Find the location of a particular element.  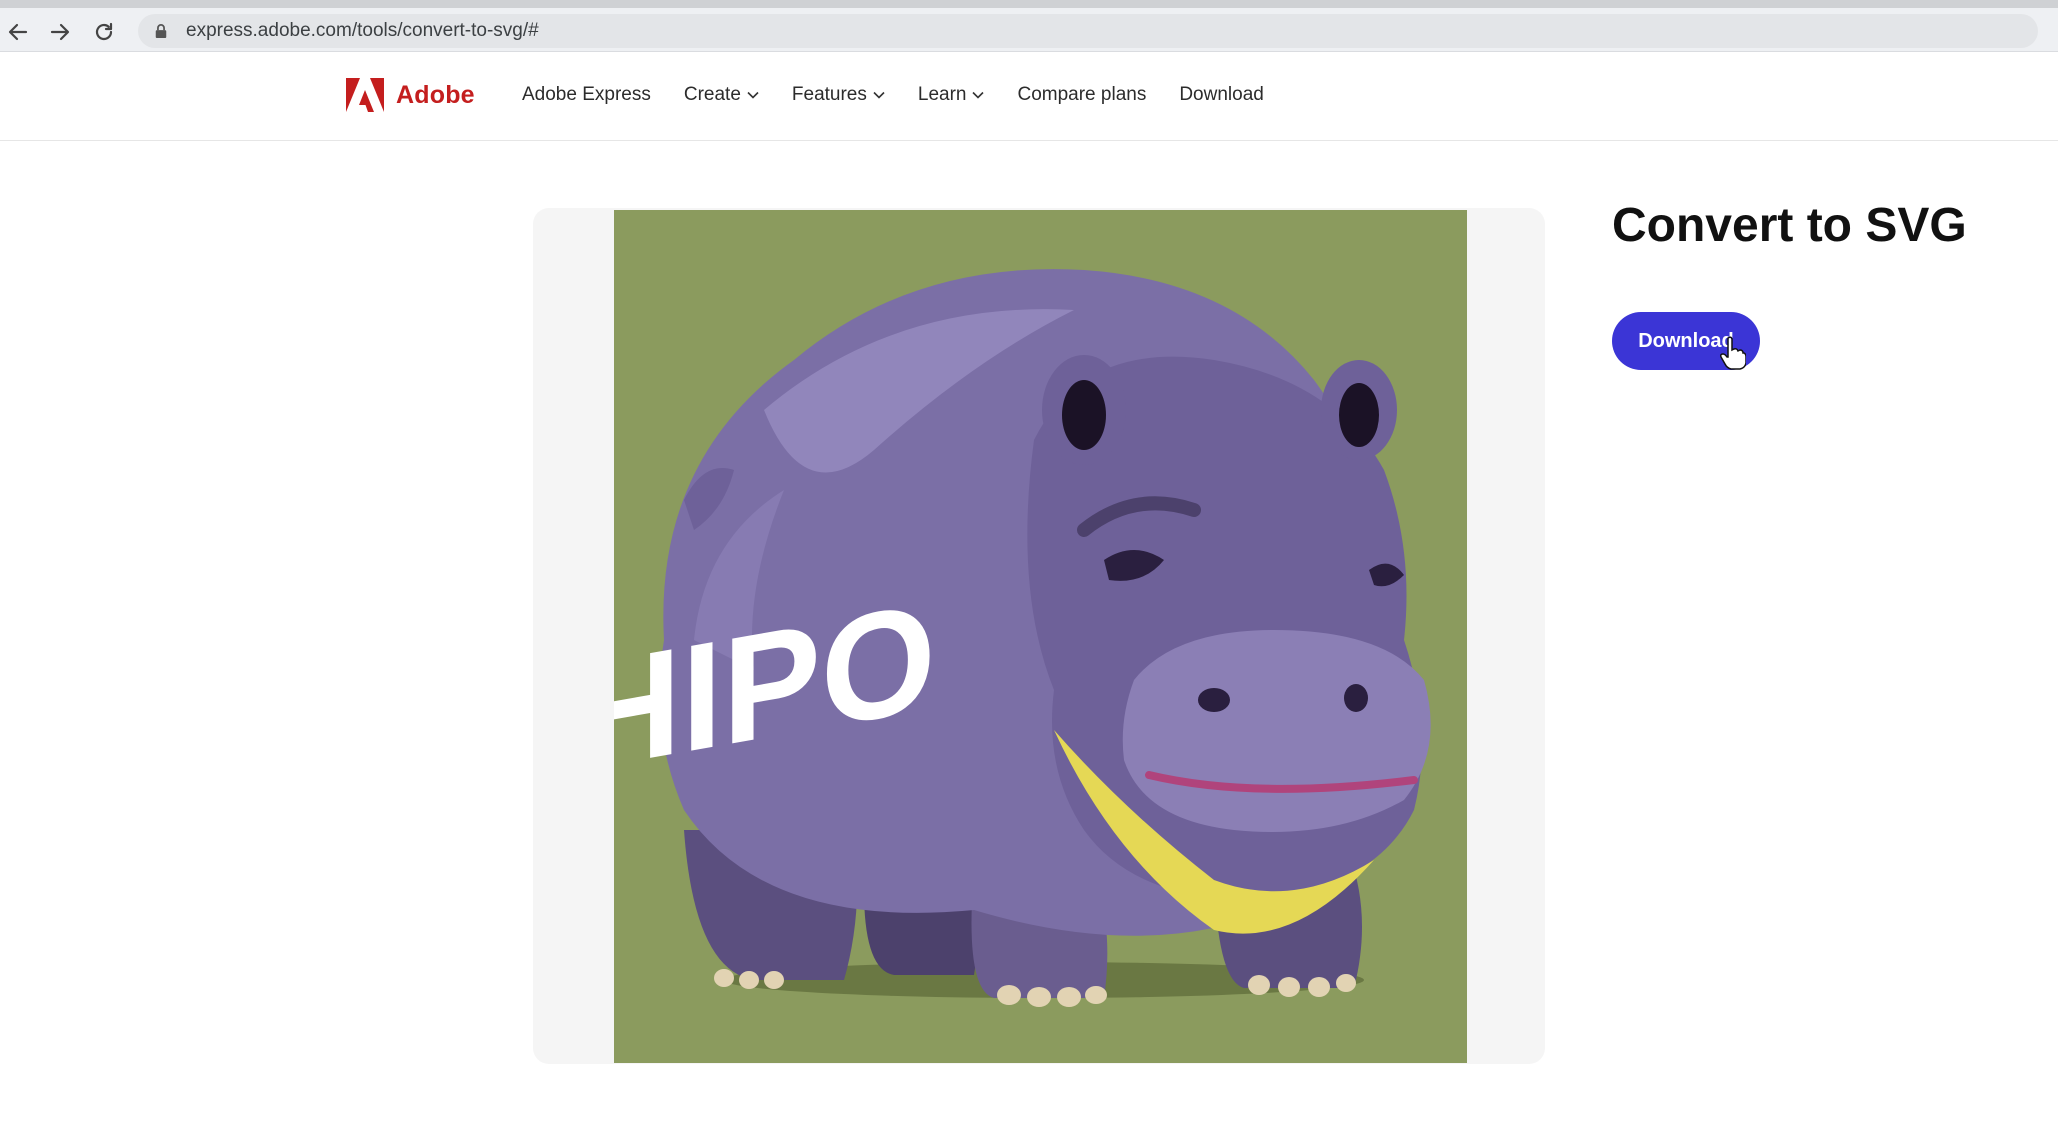

nav-label: Features is located at coordinates (829, 94).